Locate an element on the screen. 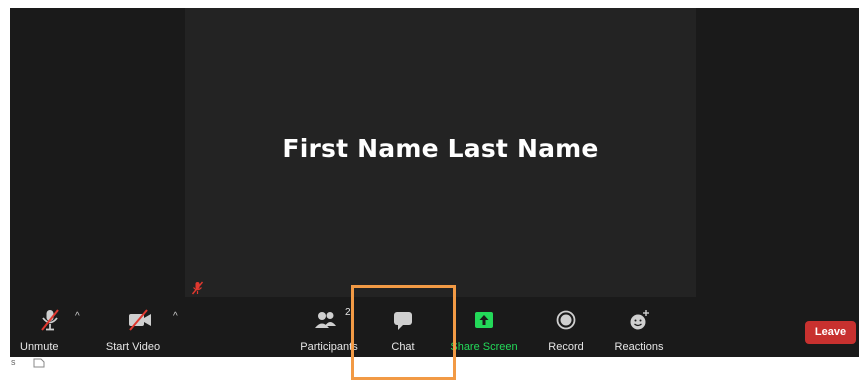 The height and width of the screenshot is (383, 859). start-video-button: ^ Start Video is located at coordinates (145, 327).